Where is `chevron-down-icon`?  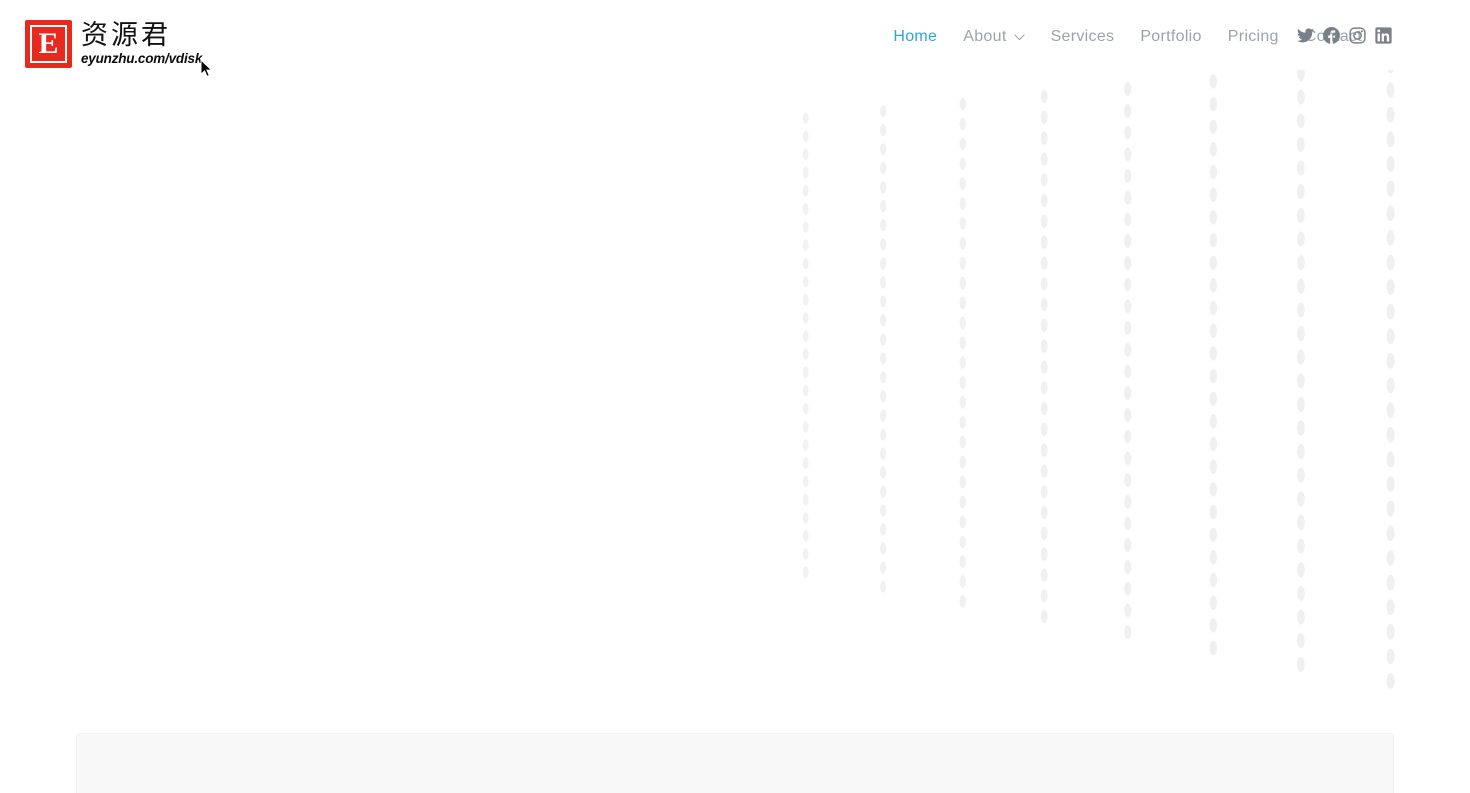 chevron-down-icon is located at coordinates (1019, 36).